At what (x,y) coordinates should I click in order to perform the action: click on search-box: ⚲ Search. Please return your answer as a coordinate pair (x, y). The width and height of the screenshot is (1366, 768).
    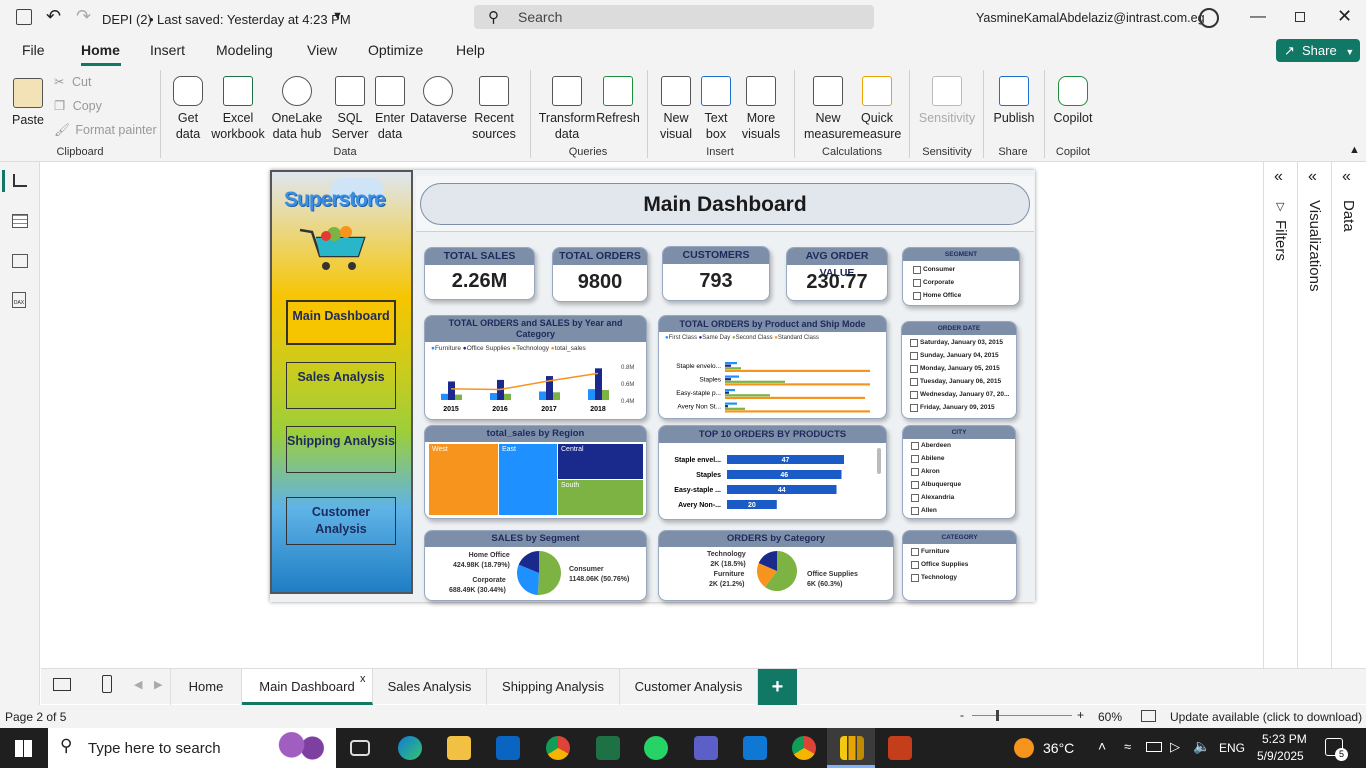
    Looking at the image, I should click on (674, 17).